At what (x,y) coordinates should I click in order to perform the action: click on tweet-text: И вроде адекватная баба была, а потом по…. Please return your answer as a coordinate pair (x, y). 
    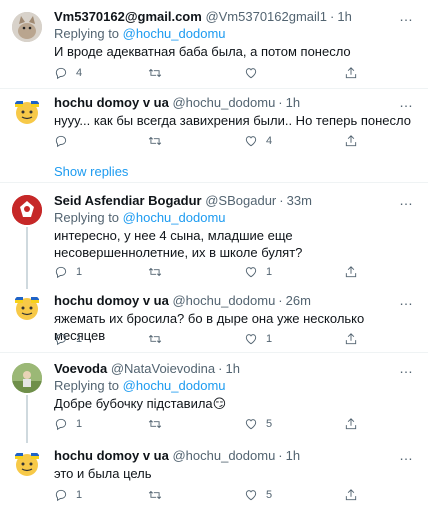
    Looking at the image, I should click on (202, 51).